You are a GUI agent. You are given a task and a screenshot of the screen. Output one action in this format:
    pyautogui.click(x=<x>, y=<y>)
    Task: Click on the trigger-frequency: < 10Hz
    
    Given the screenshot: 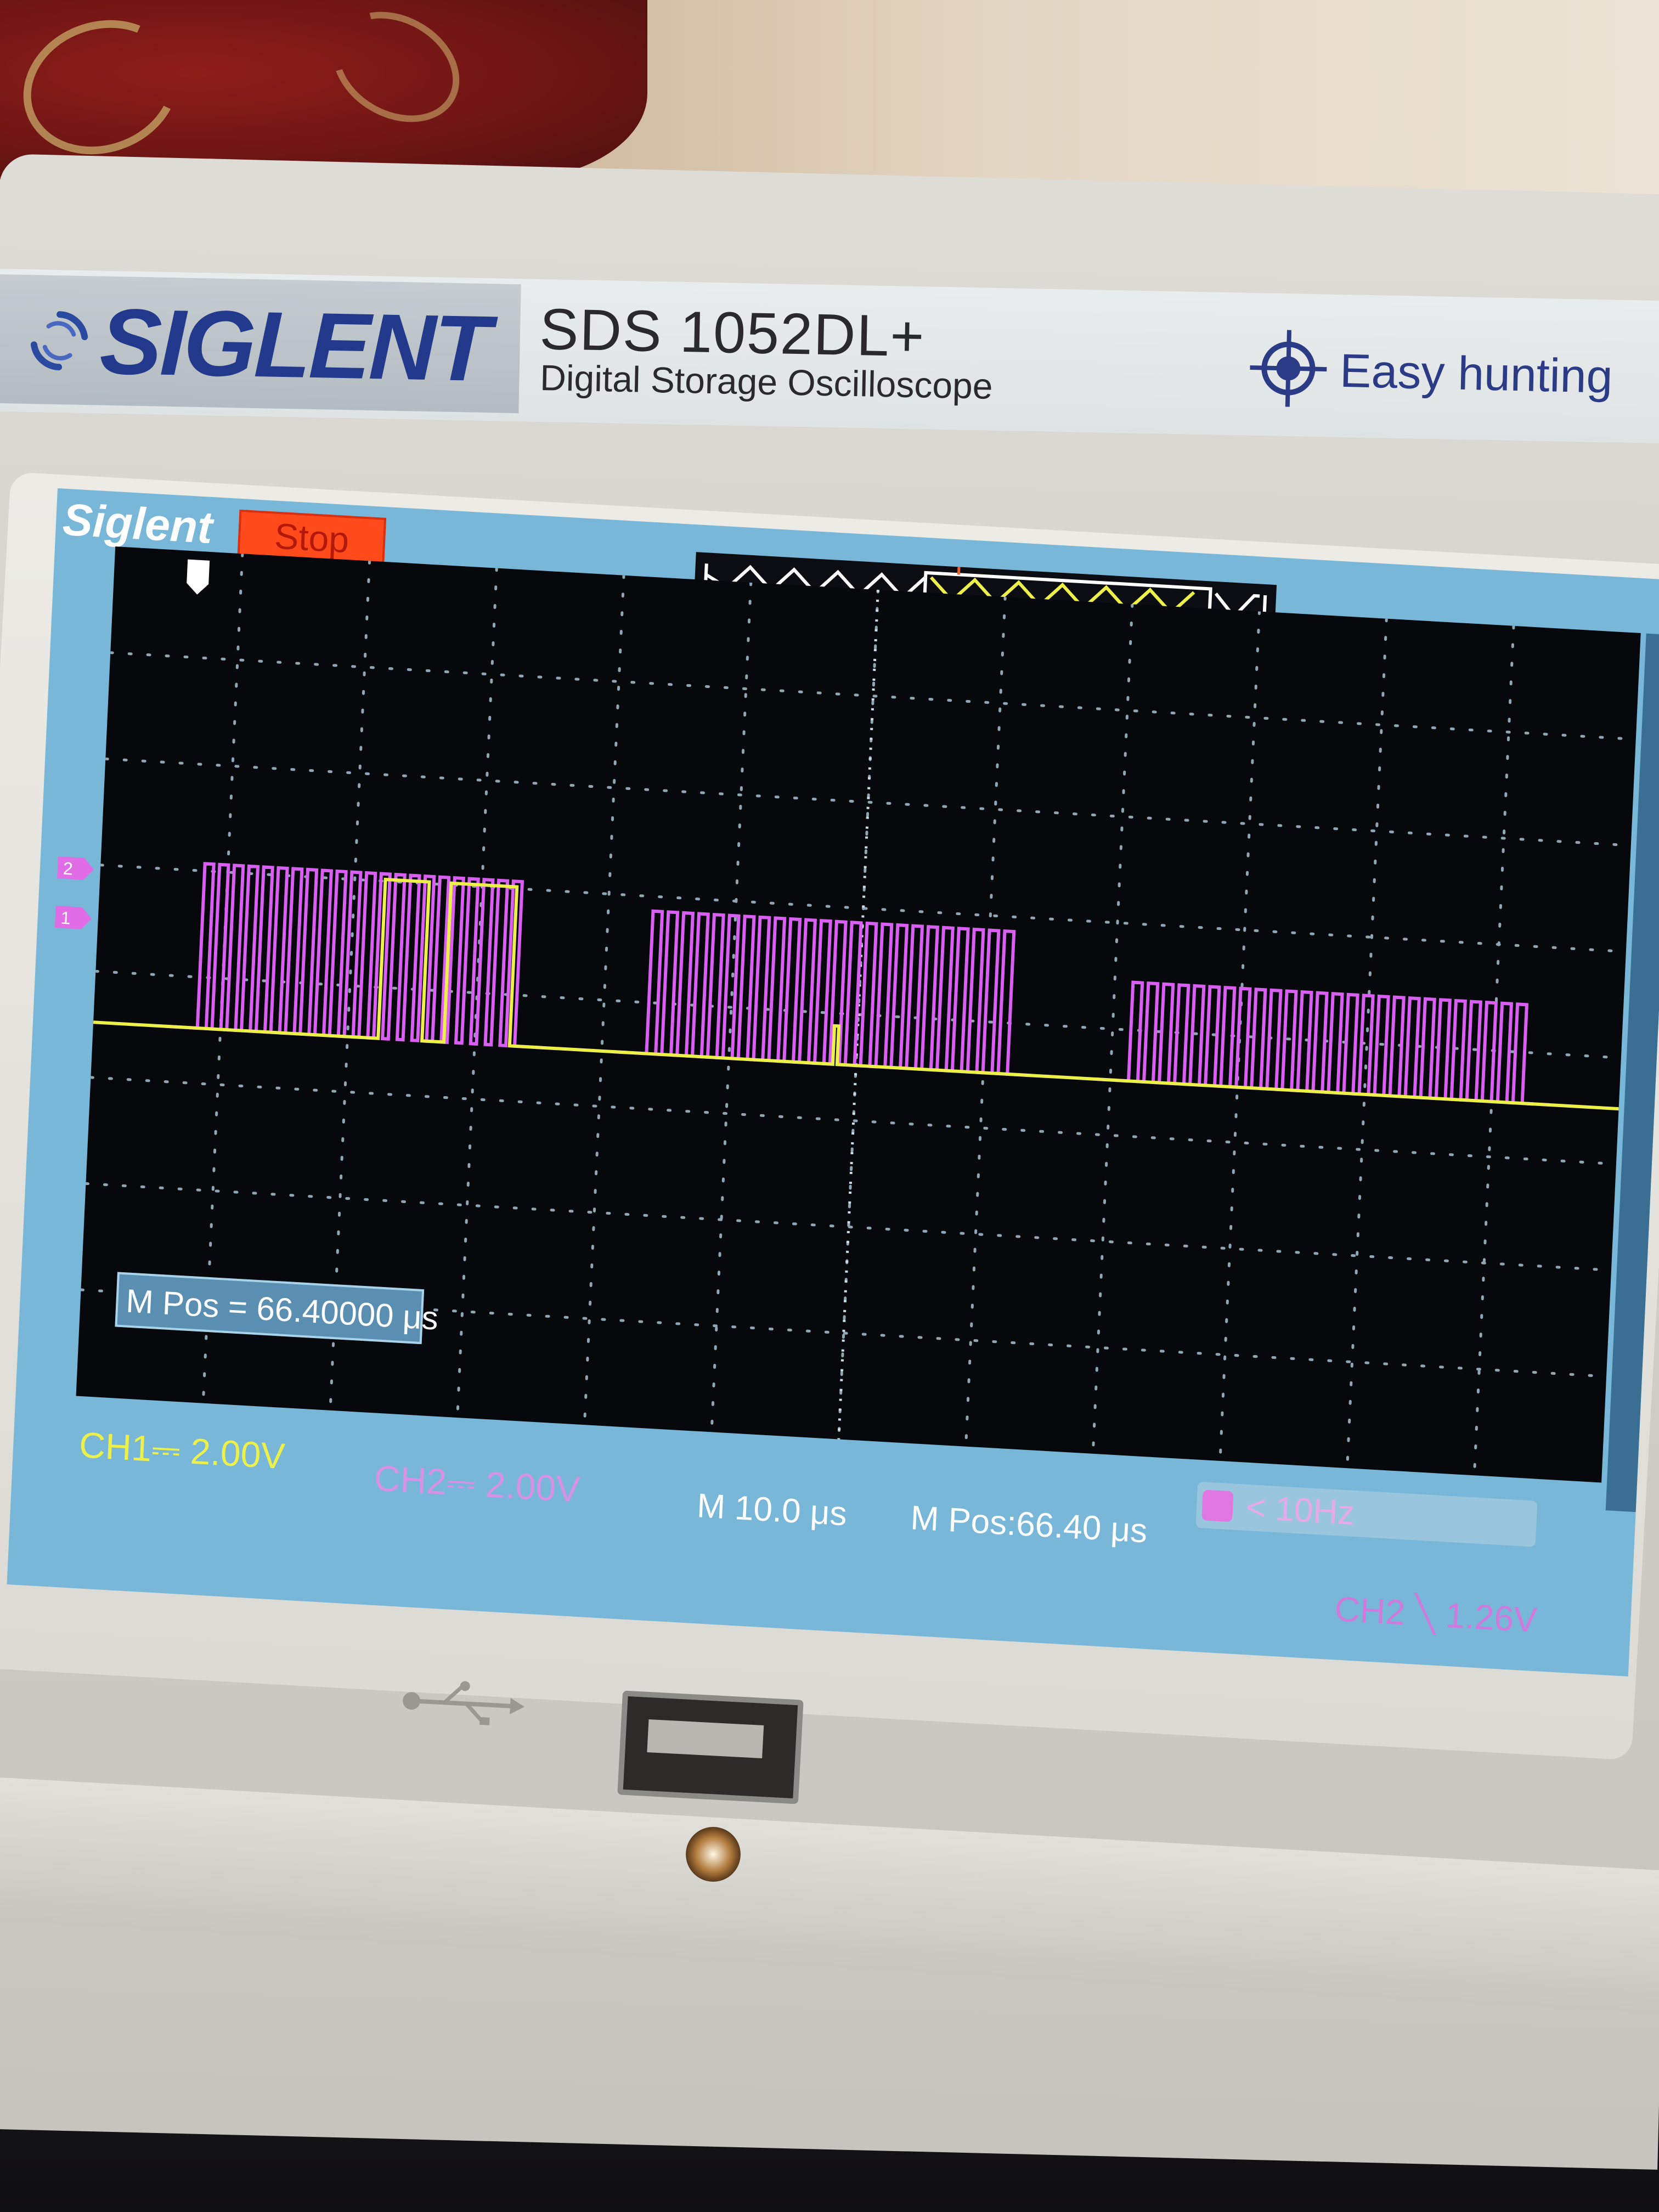 What is the action you would take?
    pyautogui.click(x=1366, y=1514)
    